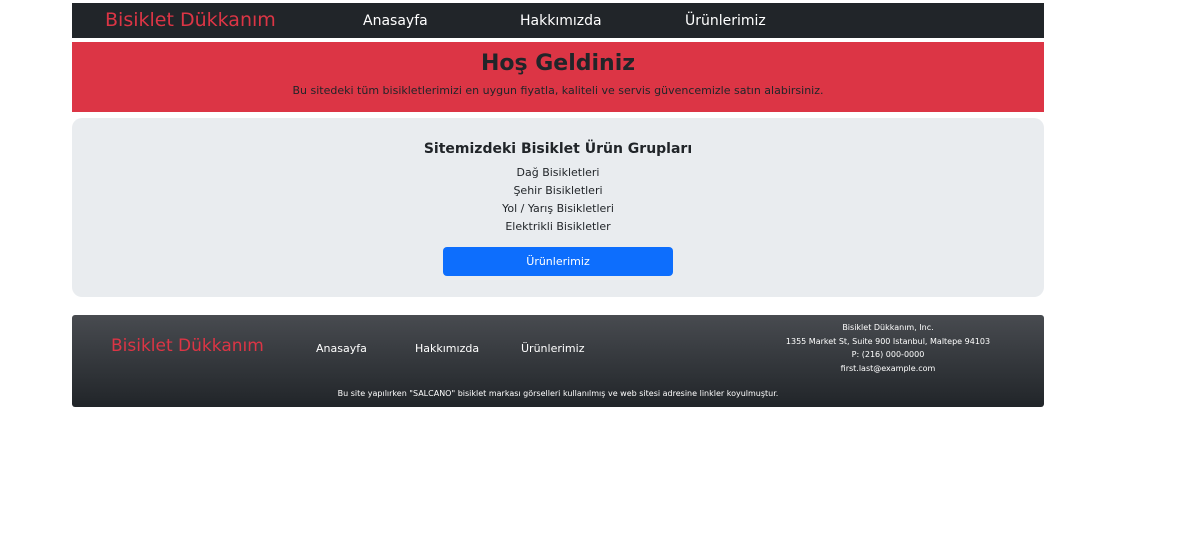 The image size is (1196, 560). Describe the element at coordinates (558, 149) in the screenshot. I see `product-groups-heading: Sitemizdeki Bisiklet Ürün Grupları` at that location.